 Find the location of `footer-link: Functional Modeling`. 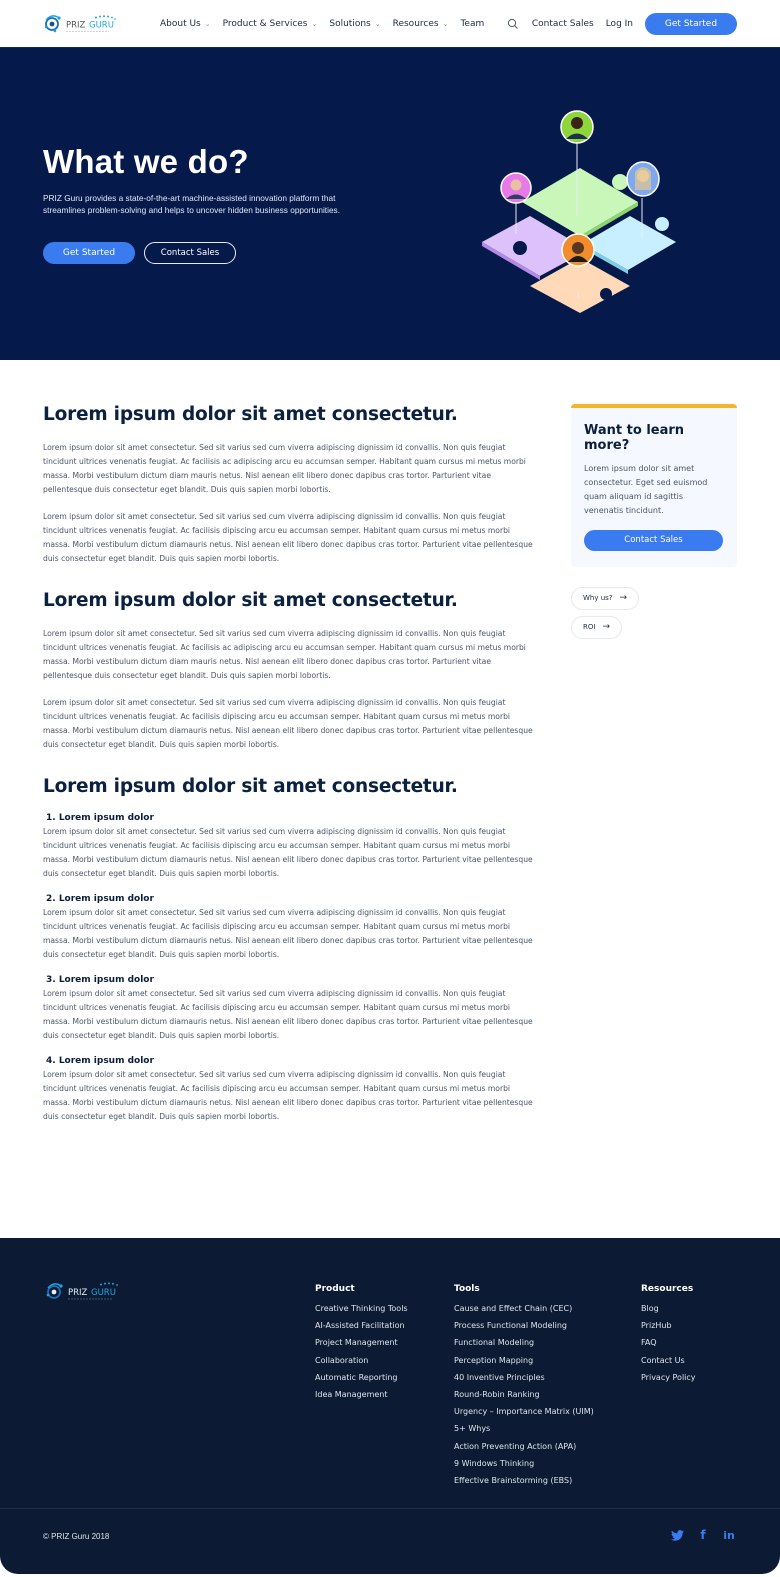

footer-link: Functional Modeling is located at coordinates (524, 1342).